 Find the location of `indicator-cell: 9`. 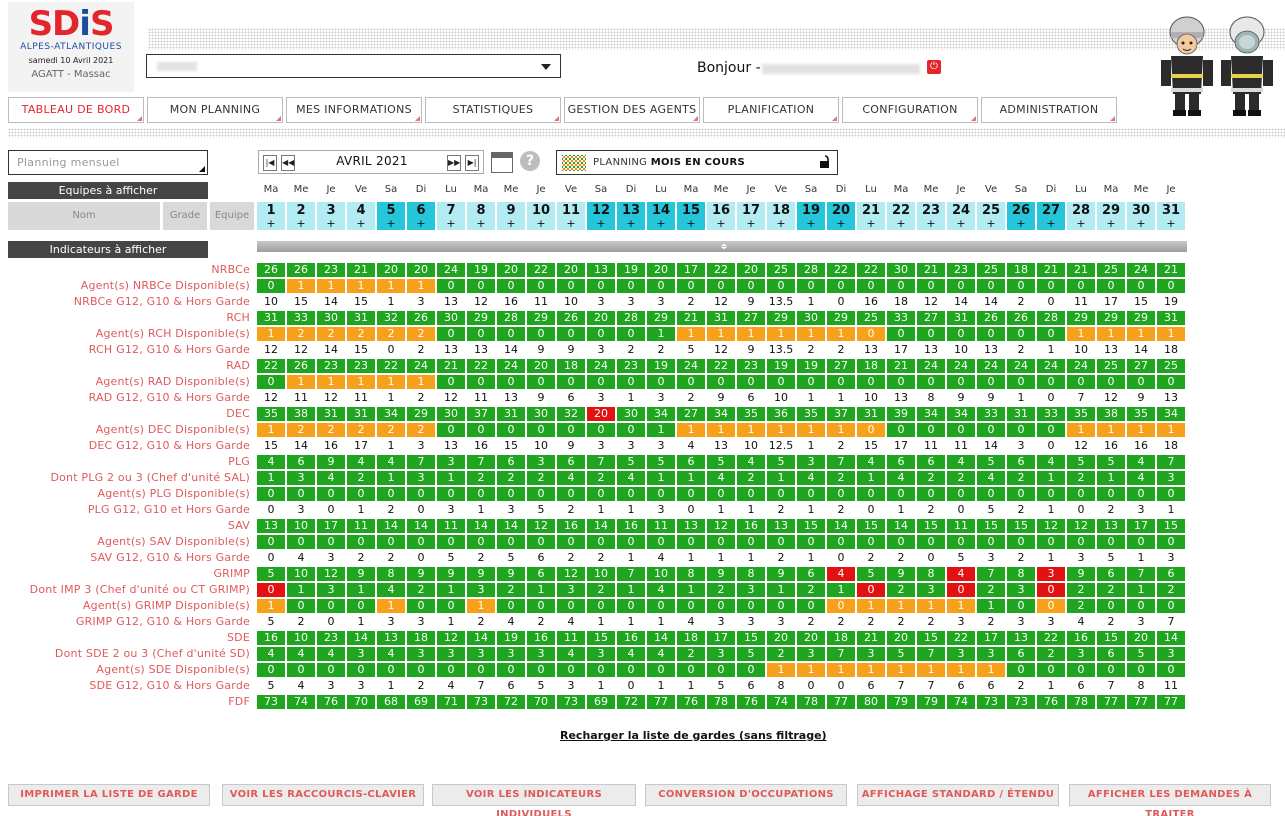

indicator-cell: 9 is located at coordinates (571, 446).